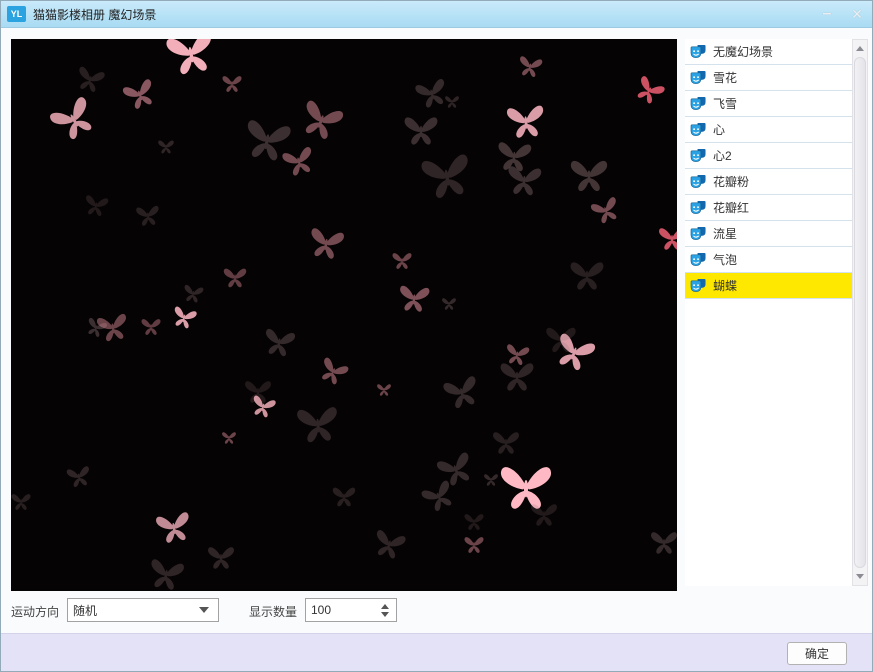 This screenshot has height=672, width=873. I want to click on scrollbar-thumb, so click(860, 312).